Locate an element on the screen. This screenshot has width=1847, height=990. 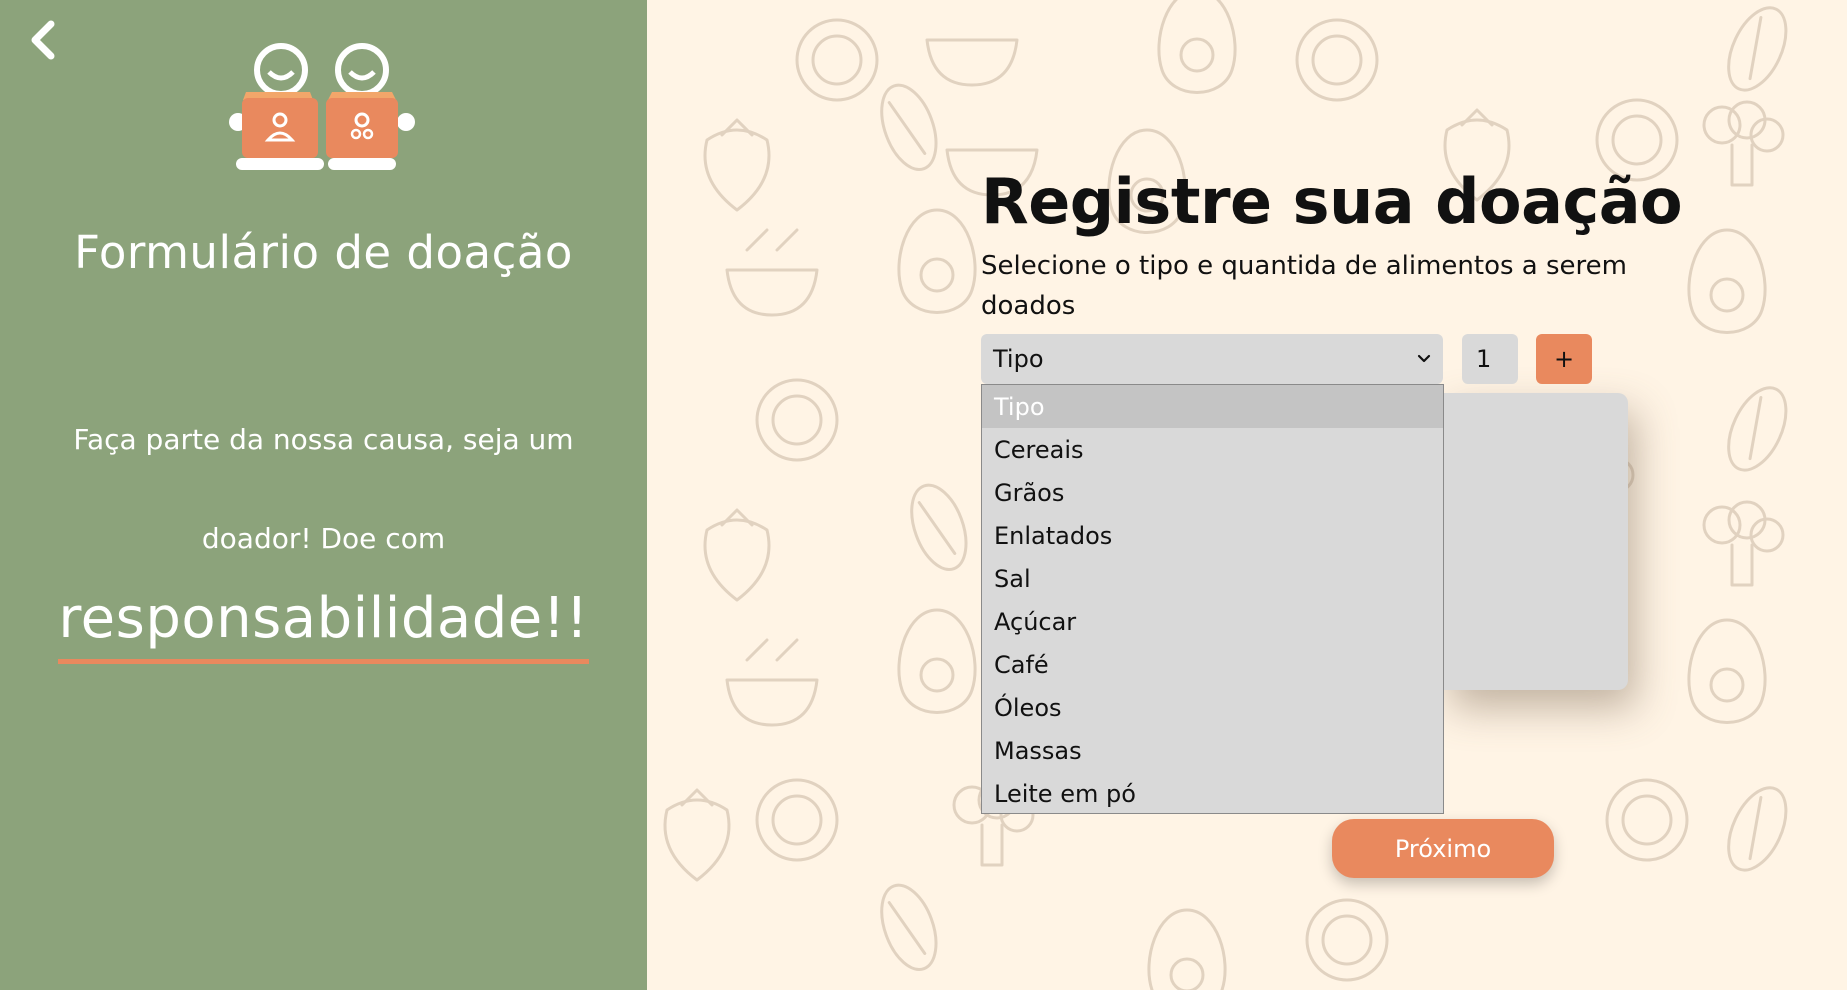
quantity-input: 1 is located at coordinates (1490, 359).